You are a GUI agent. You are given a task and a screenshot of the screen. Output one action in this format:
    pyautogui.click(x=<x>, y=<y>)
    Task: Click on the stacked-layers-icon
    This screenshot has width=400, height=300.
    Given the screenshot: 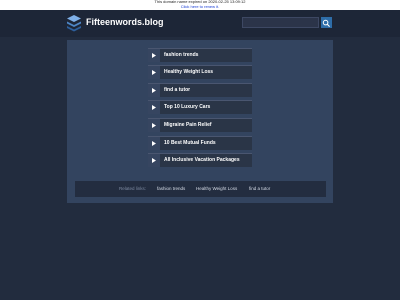 What is the action you would take?
    pyautogui.click(x=74, y=23)
    